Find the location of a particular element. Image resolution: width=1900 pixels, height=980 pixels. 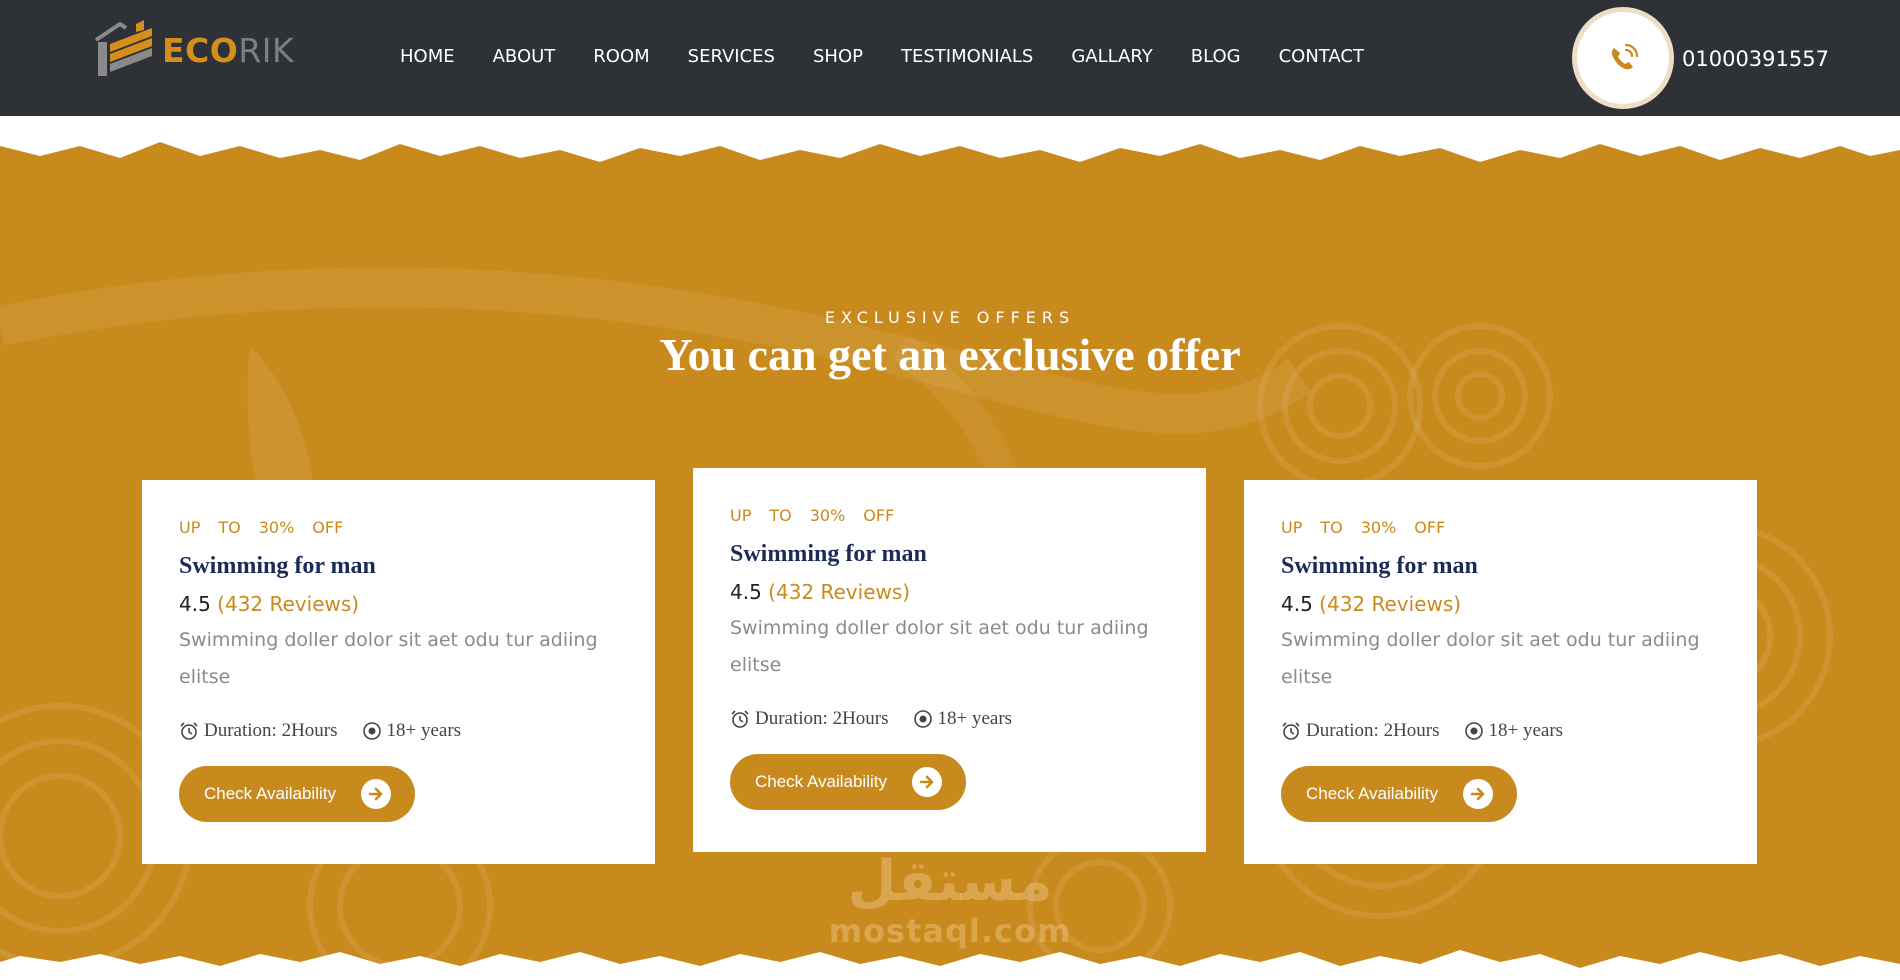

logo-text-part2: RIK is located at coordinates (266, 50).